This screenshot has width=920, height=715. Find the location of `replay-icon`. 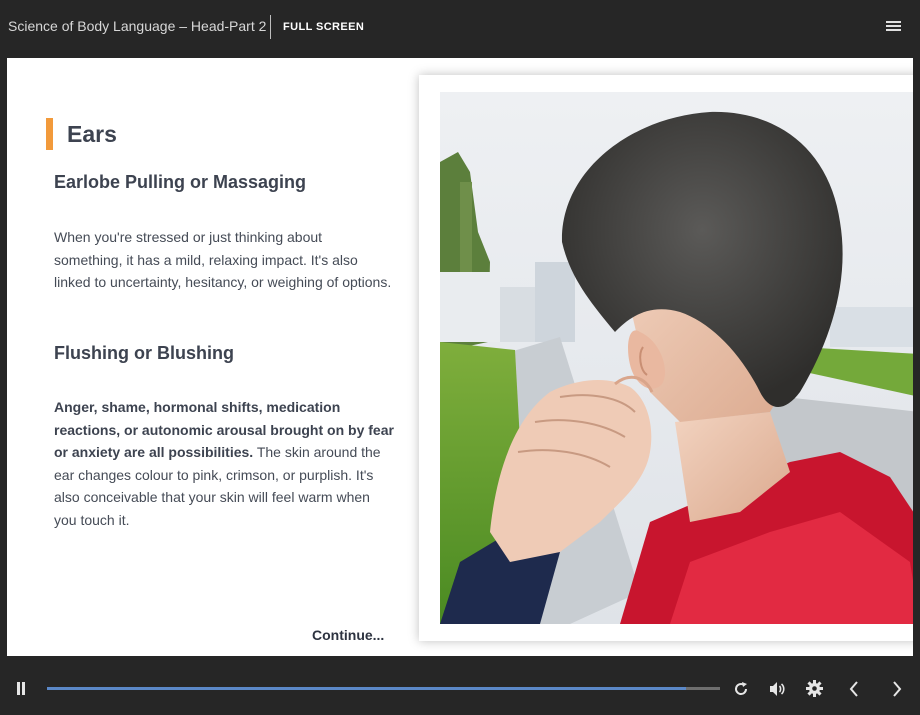

replay-icon is located at coordinates (741, 689).